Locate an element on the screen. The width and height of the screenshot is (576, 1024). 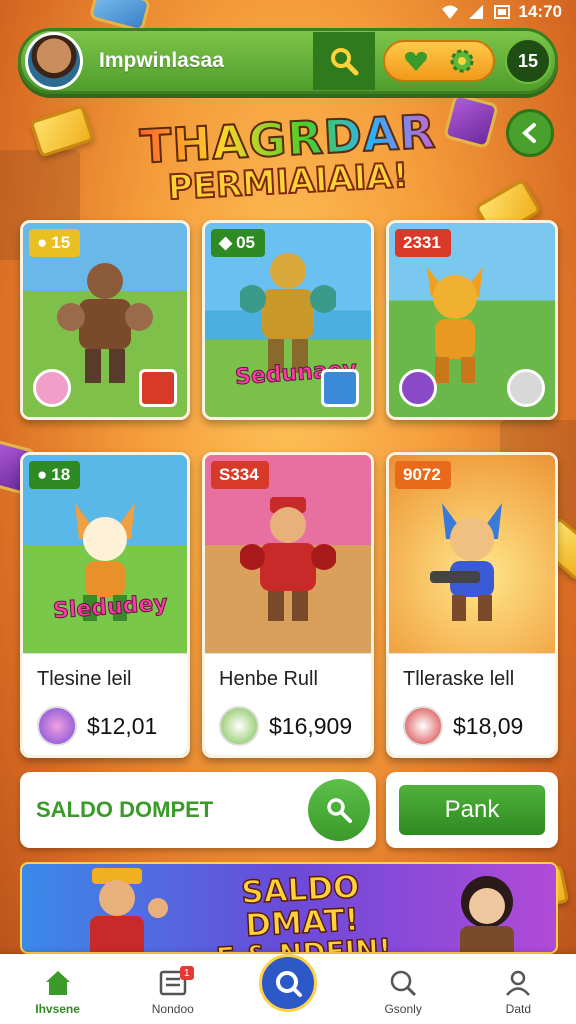
chevron-left-icon is located at coordinates (528, 133).